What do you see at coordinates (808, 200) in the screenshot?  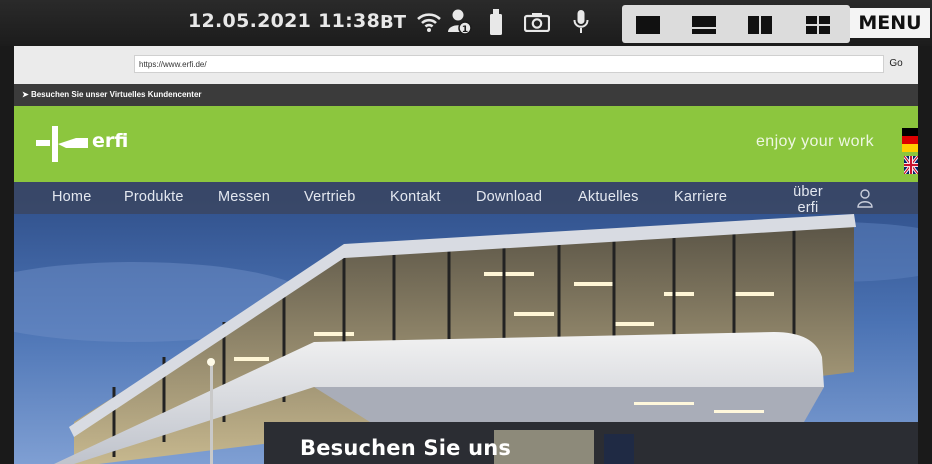 I see `nav-ueber-erfi: über erfi` at bounding box center [808, 200].